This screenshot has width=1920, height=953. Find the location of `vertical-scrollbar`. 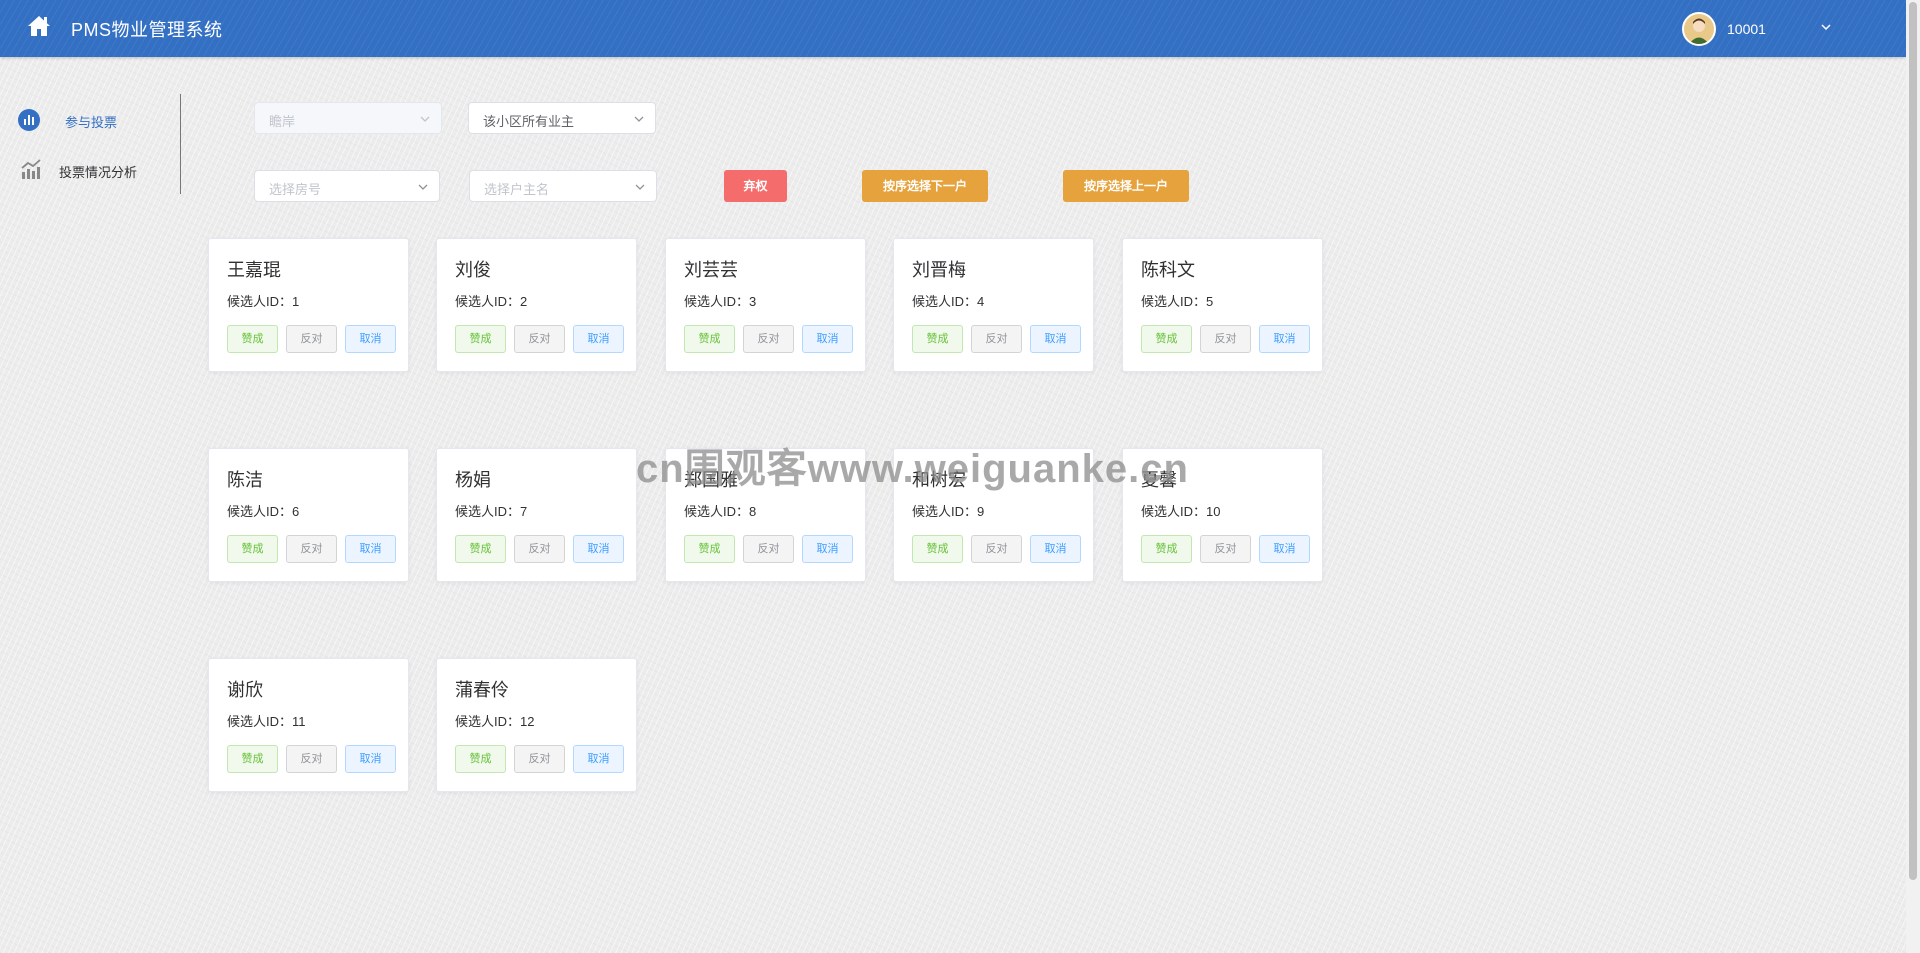

vertical-scrollbar is located at coordinates (1913, 476).